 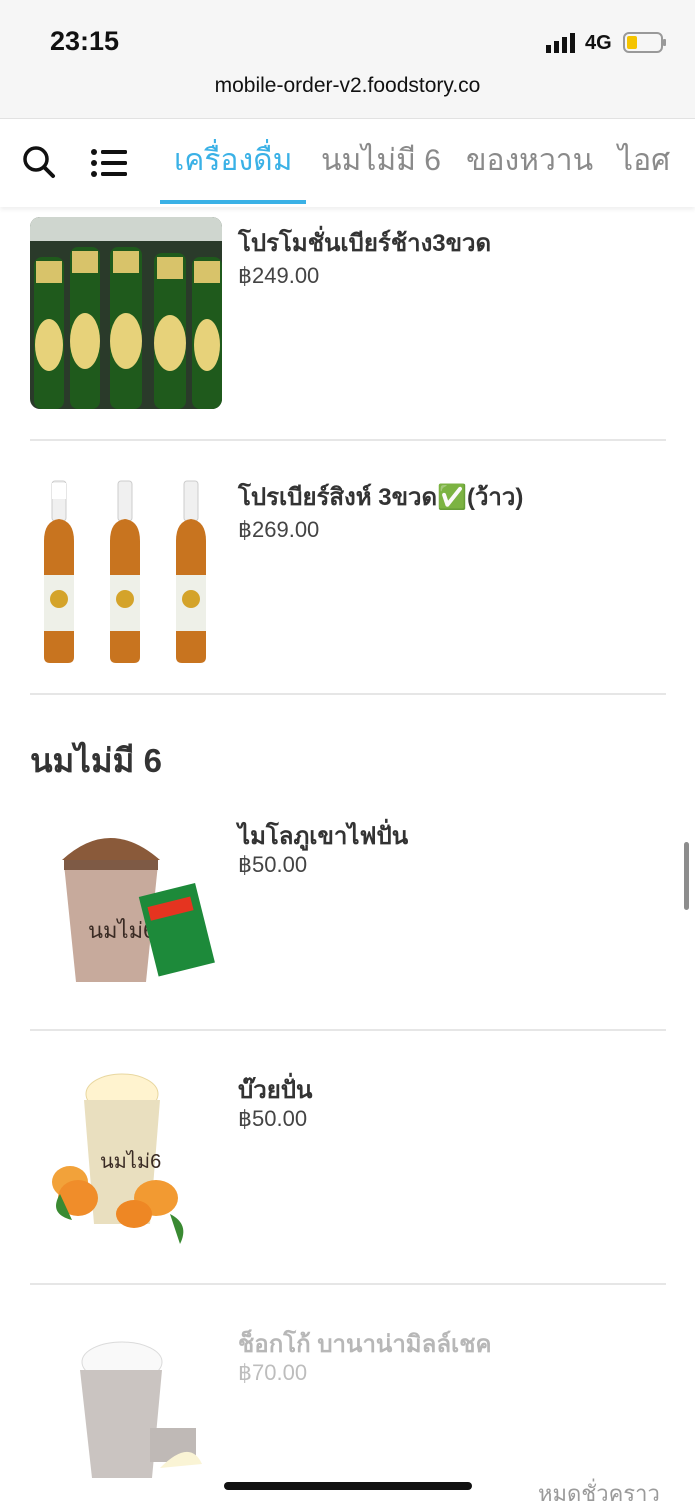 I want to click on plum-smoothie-image: นมไม่6, so click(x=126, y=1160).